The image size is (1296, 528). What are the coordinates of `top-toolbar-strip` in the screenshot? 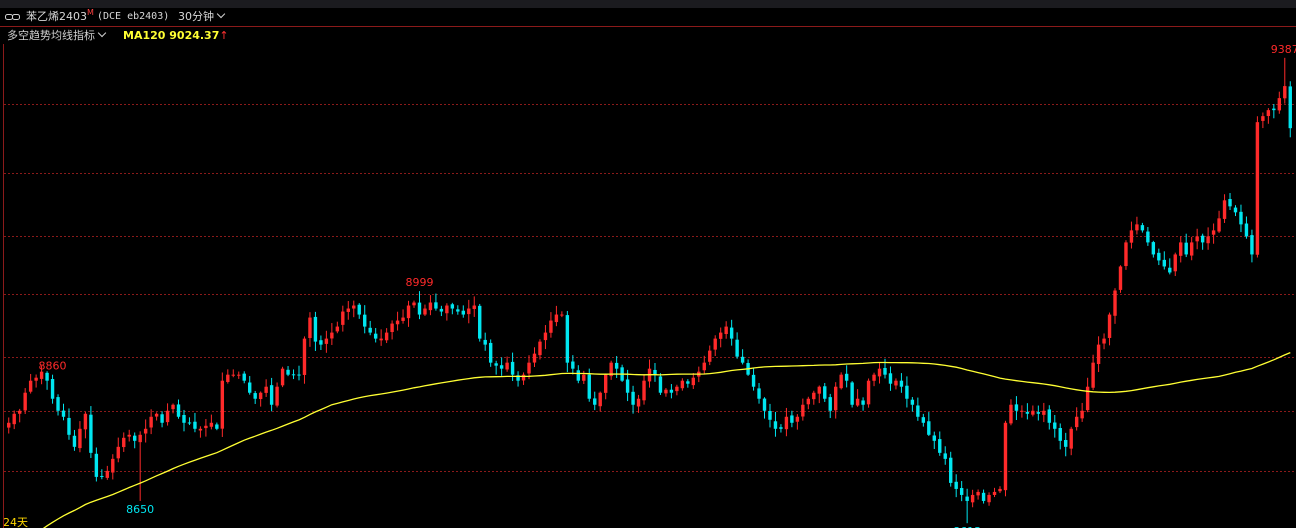 It's located at (648, 4).